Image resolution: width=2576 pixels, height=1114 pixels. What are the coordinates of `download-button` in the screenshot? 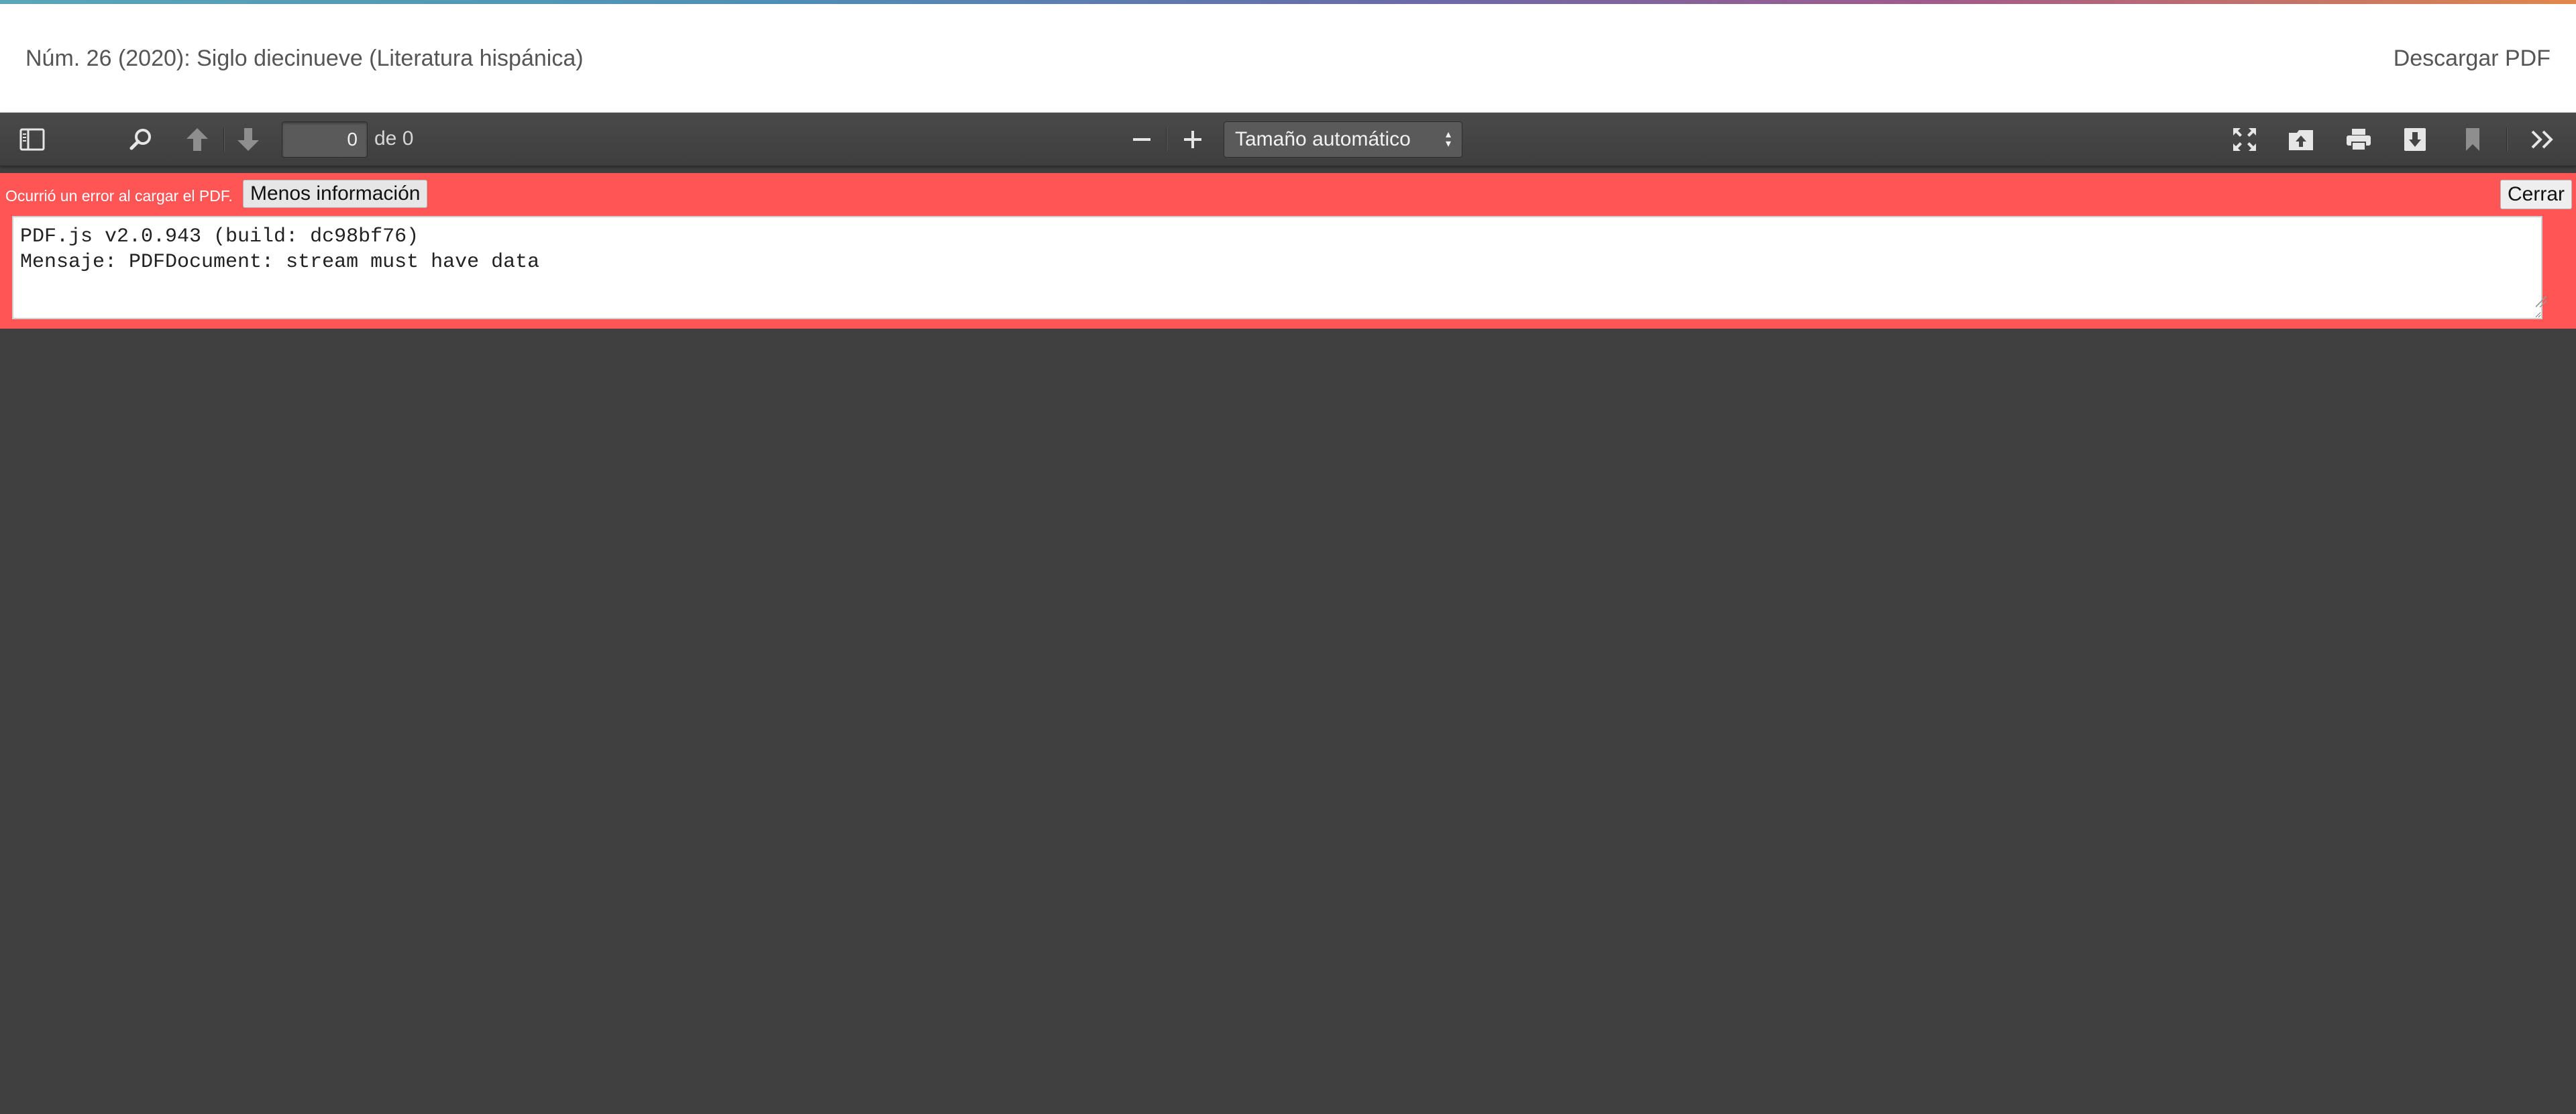 It's located at (2415, 139).